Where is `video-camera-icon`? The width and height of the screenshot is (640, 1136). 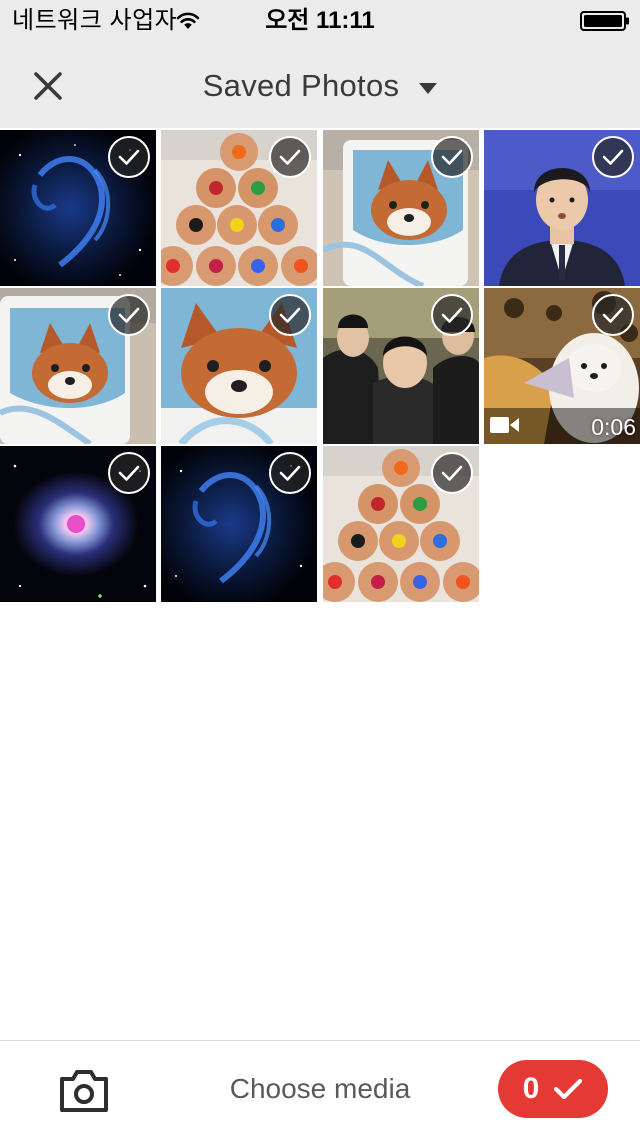
video-camera-icon is located at coordinates (504, 425).